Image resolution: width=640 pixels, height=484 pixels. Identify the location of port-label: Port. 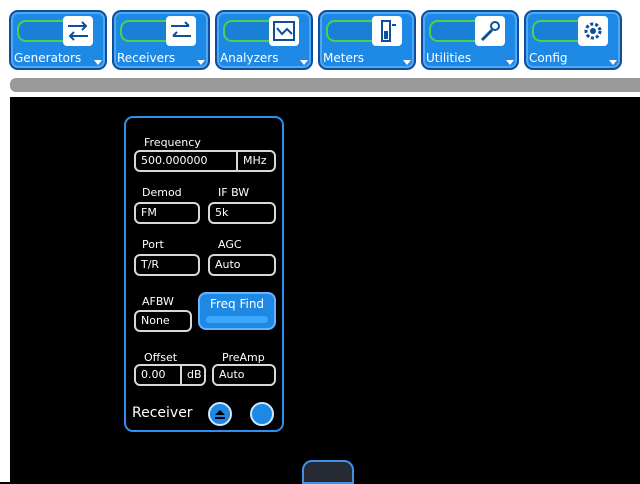
(153, 244).